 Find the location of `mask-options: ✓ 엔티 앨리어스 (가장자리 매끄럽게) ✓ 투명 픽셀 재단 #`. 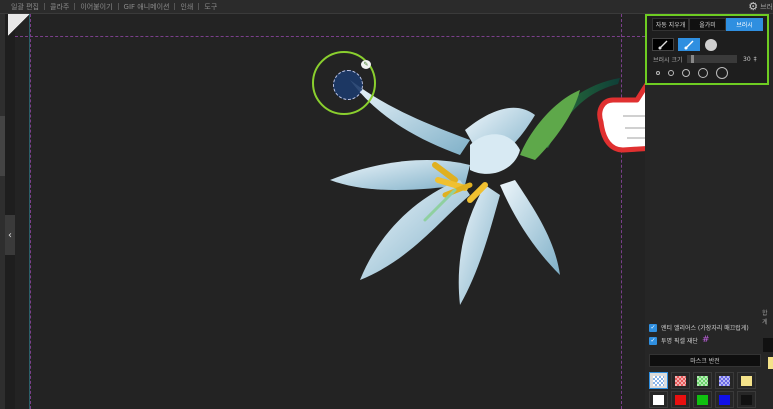

mask-options: ✓ 엔티 앨리어스 (가장자리 매끄럽게) ✓ 투명 픽셀 재단 # is located at coordinates (699, 334).